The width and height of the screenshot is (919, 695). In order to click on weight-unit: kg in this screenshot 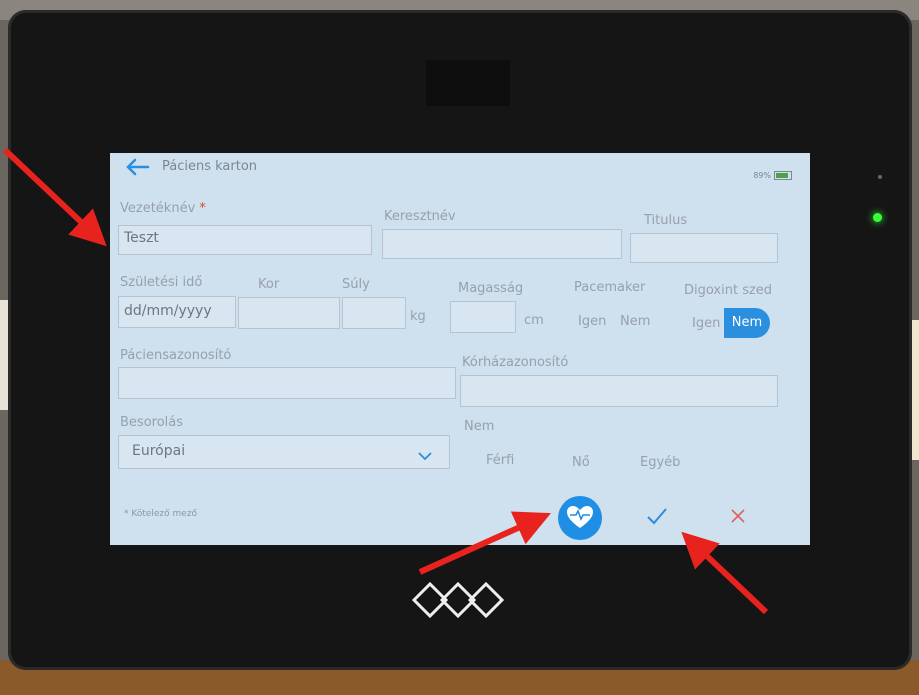, I will do `click(418, 316)`.